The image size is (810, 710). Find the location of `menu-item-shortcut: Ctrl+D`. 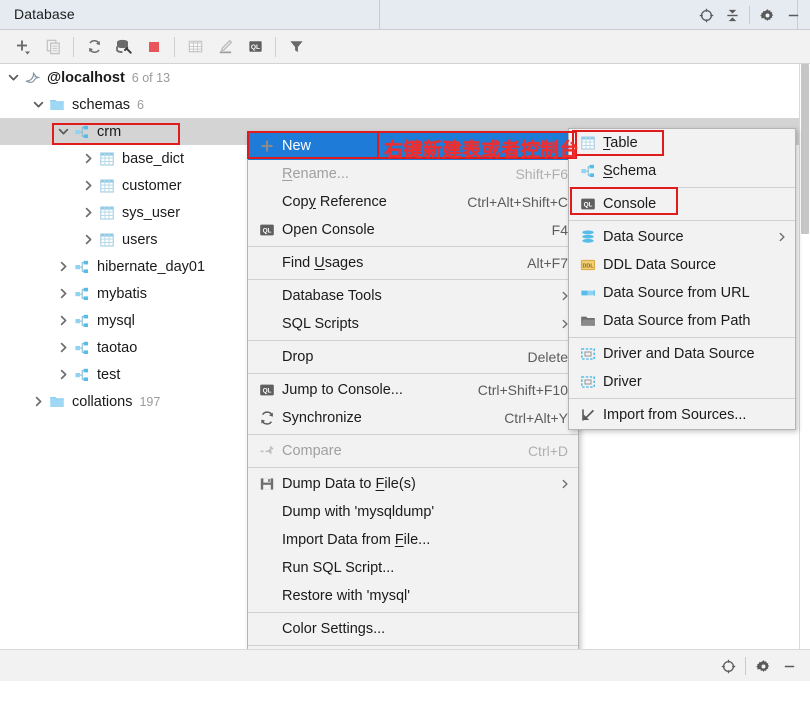

menu-item-shortcut: Ctrl+D is located at coordinates (547, 451).